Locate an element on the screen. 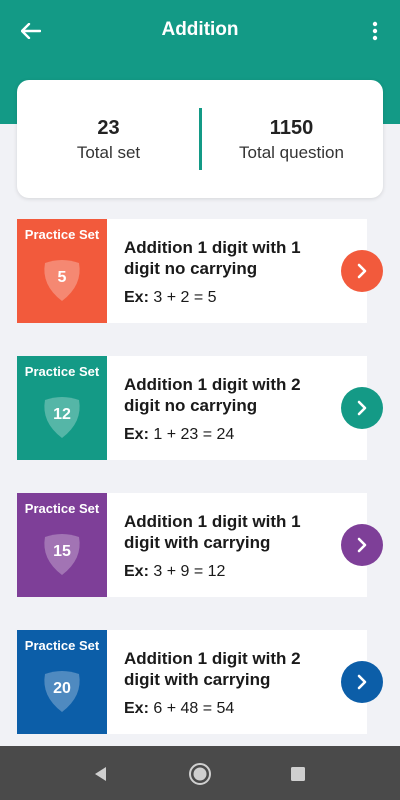  nav-home-circle-icon is located at coordinates (200, 774).